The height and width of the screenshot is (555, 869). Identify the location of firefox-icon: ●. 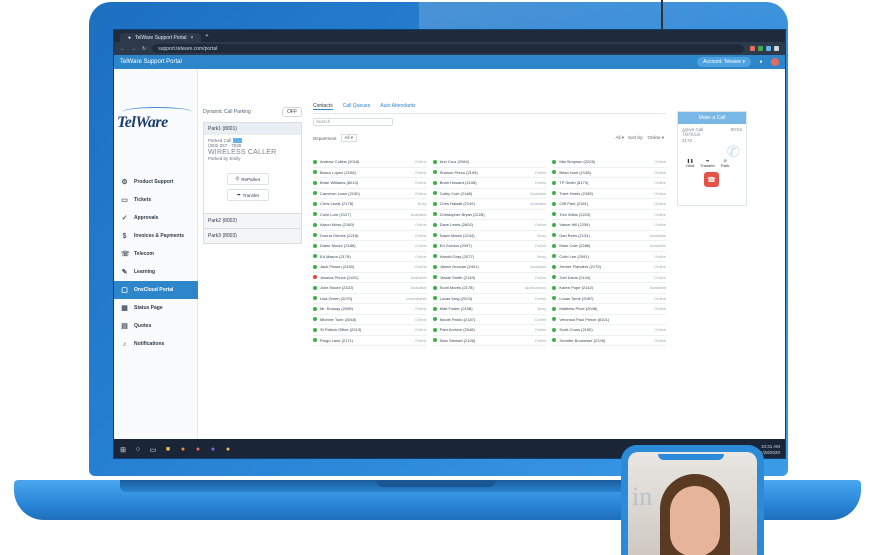
(183, 450).